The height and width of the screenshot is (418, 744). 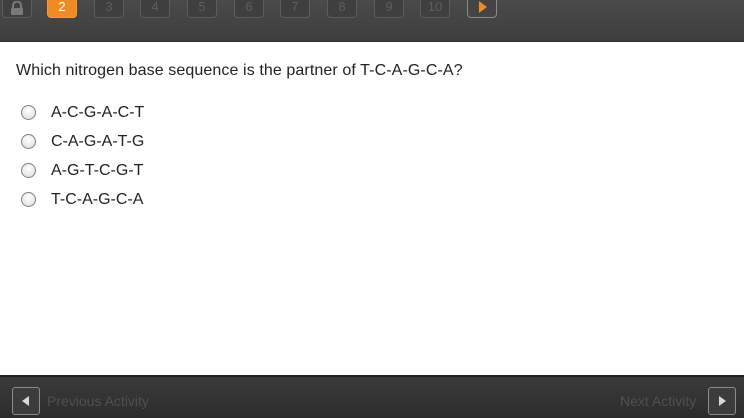 I want to click on question-nav-bar: 2 3 4 5 6 7 8 9 10, so click(x=372, y=21).